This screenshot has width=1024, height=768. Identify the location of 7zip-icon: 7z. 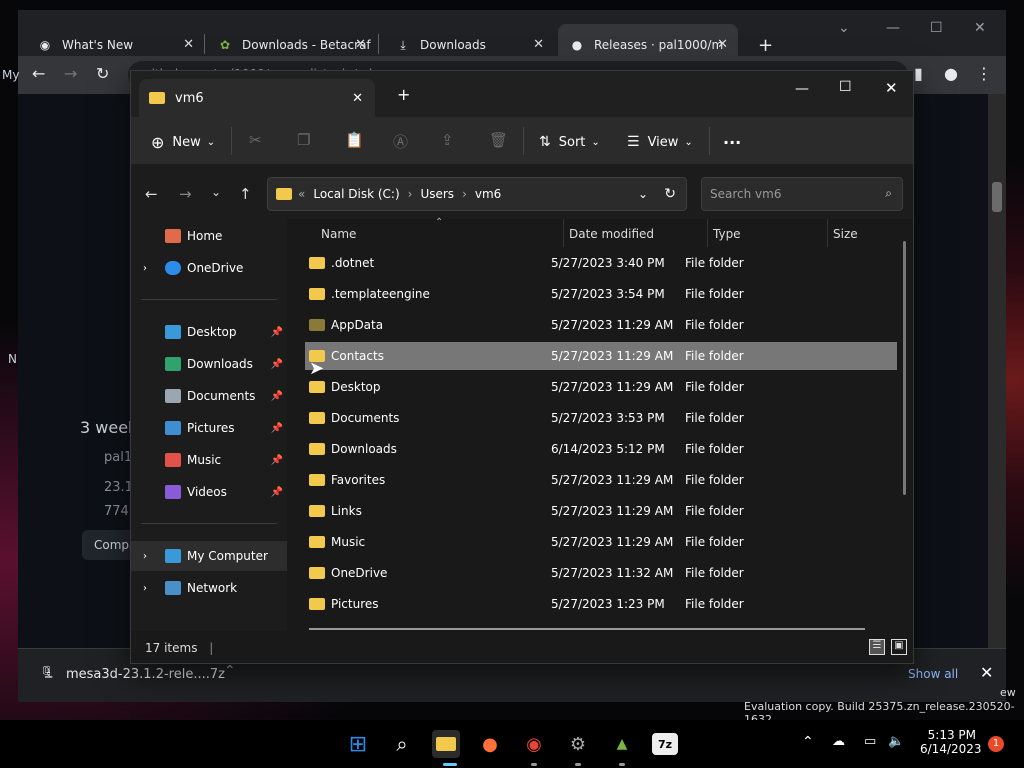
(665, 744).